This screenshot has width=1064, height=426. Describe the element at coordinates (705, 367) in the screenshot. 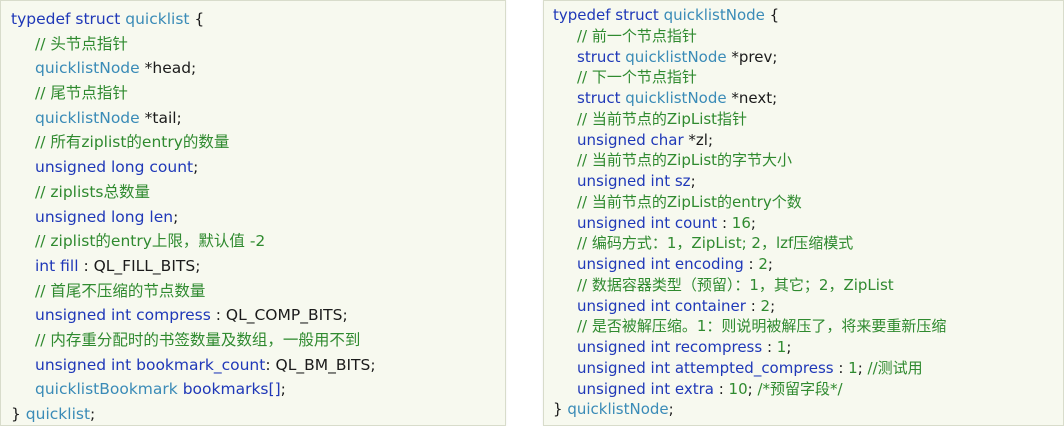

I see `code-token: unsigned int attempted_compress` at that location.